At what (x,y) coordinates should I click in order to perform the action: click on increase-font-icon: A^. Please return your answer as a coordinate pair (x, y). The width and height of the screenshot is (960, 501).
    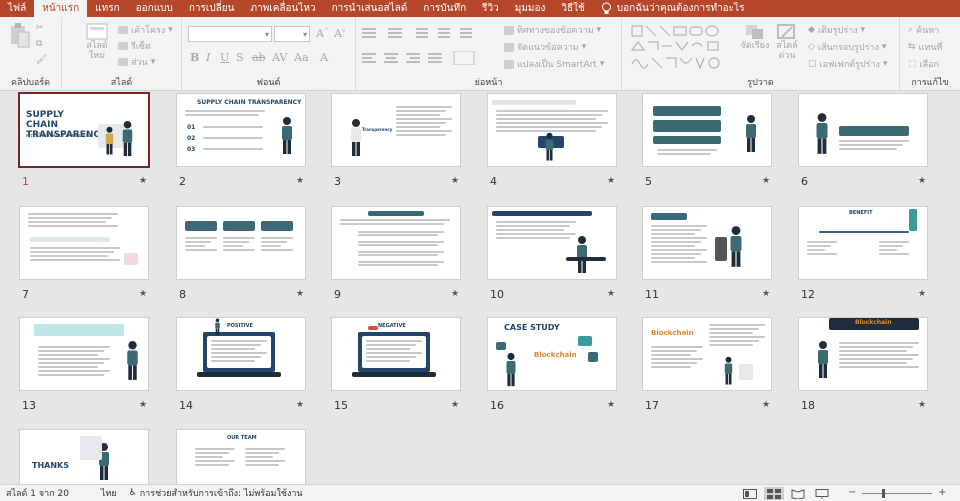
    Looking at the image, I should click on (322, 33).